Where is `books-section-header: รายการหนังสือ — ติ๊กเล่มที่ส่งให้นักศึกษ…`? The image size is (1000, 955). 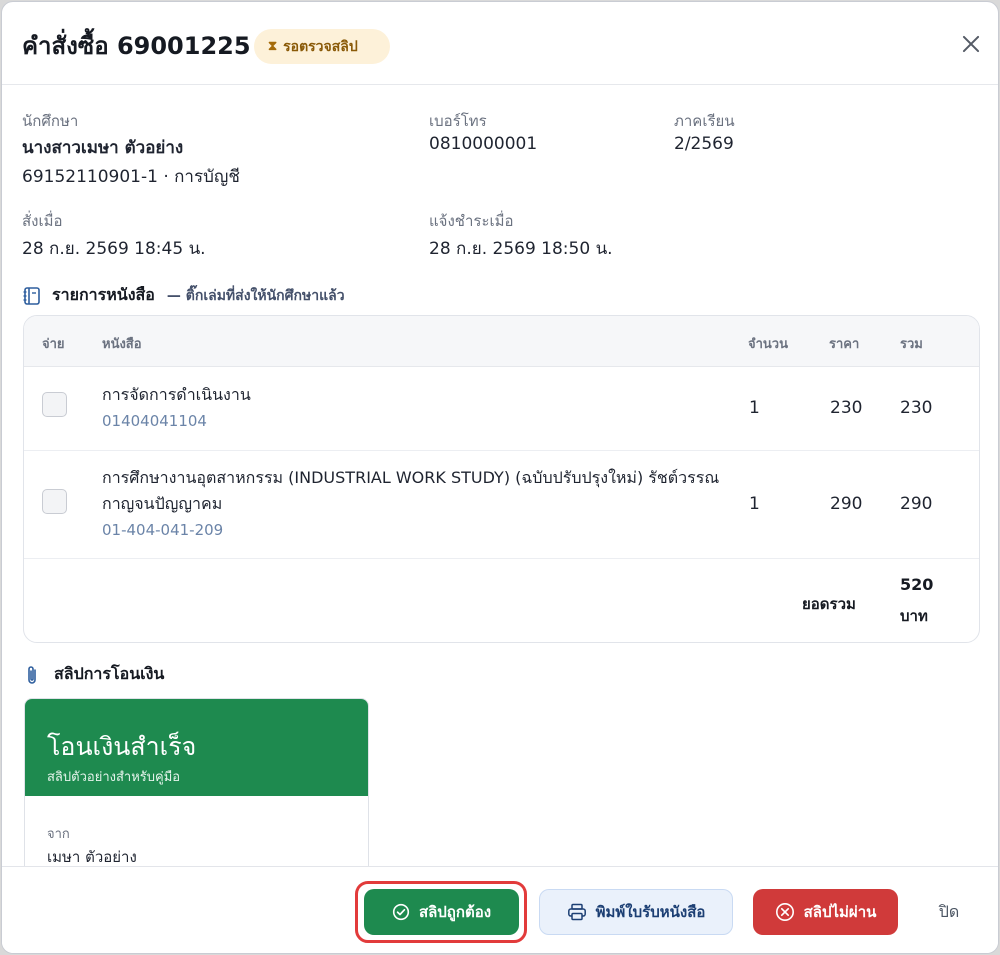 books-section-header: รายการหนังสือ — ติ๊กเล่มที่ส่งให้นักศึกษ… is located at coordinates (183, 295).